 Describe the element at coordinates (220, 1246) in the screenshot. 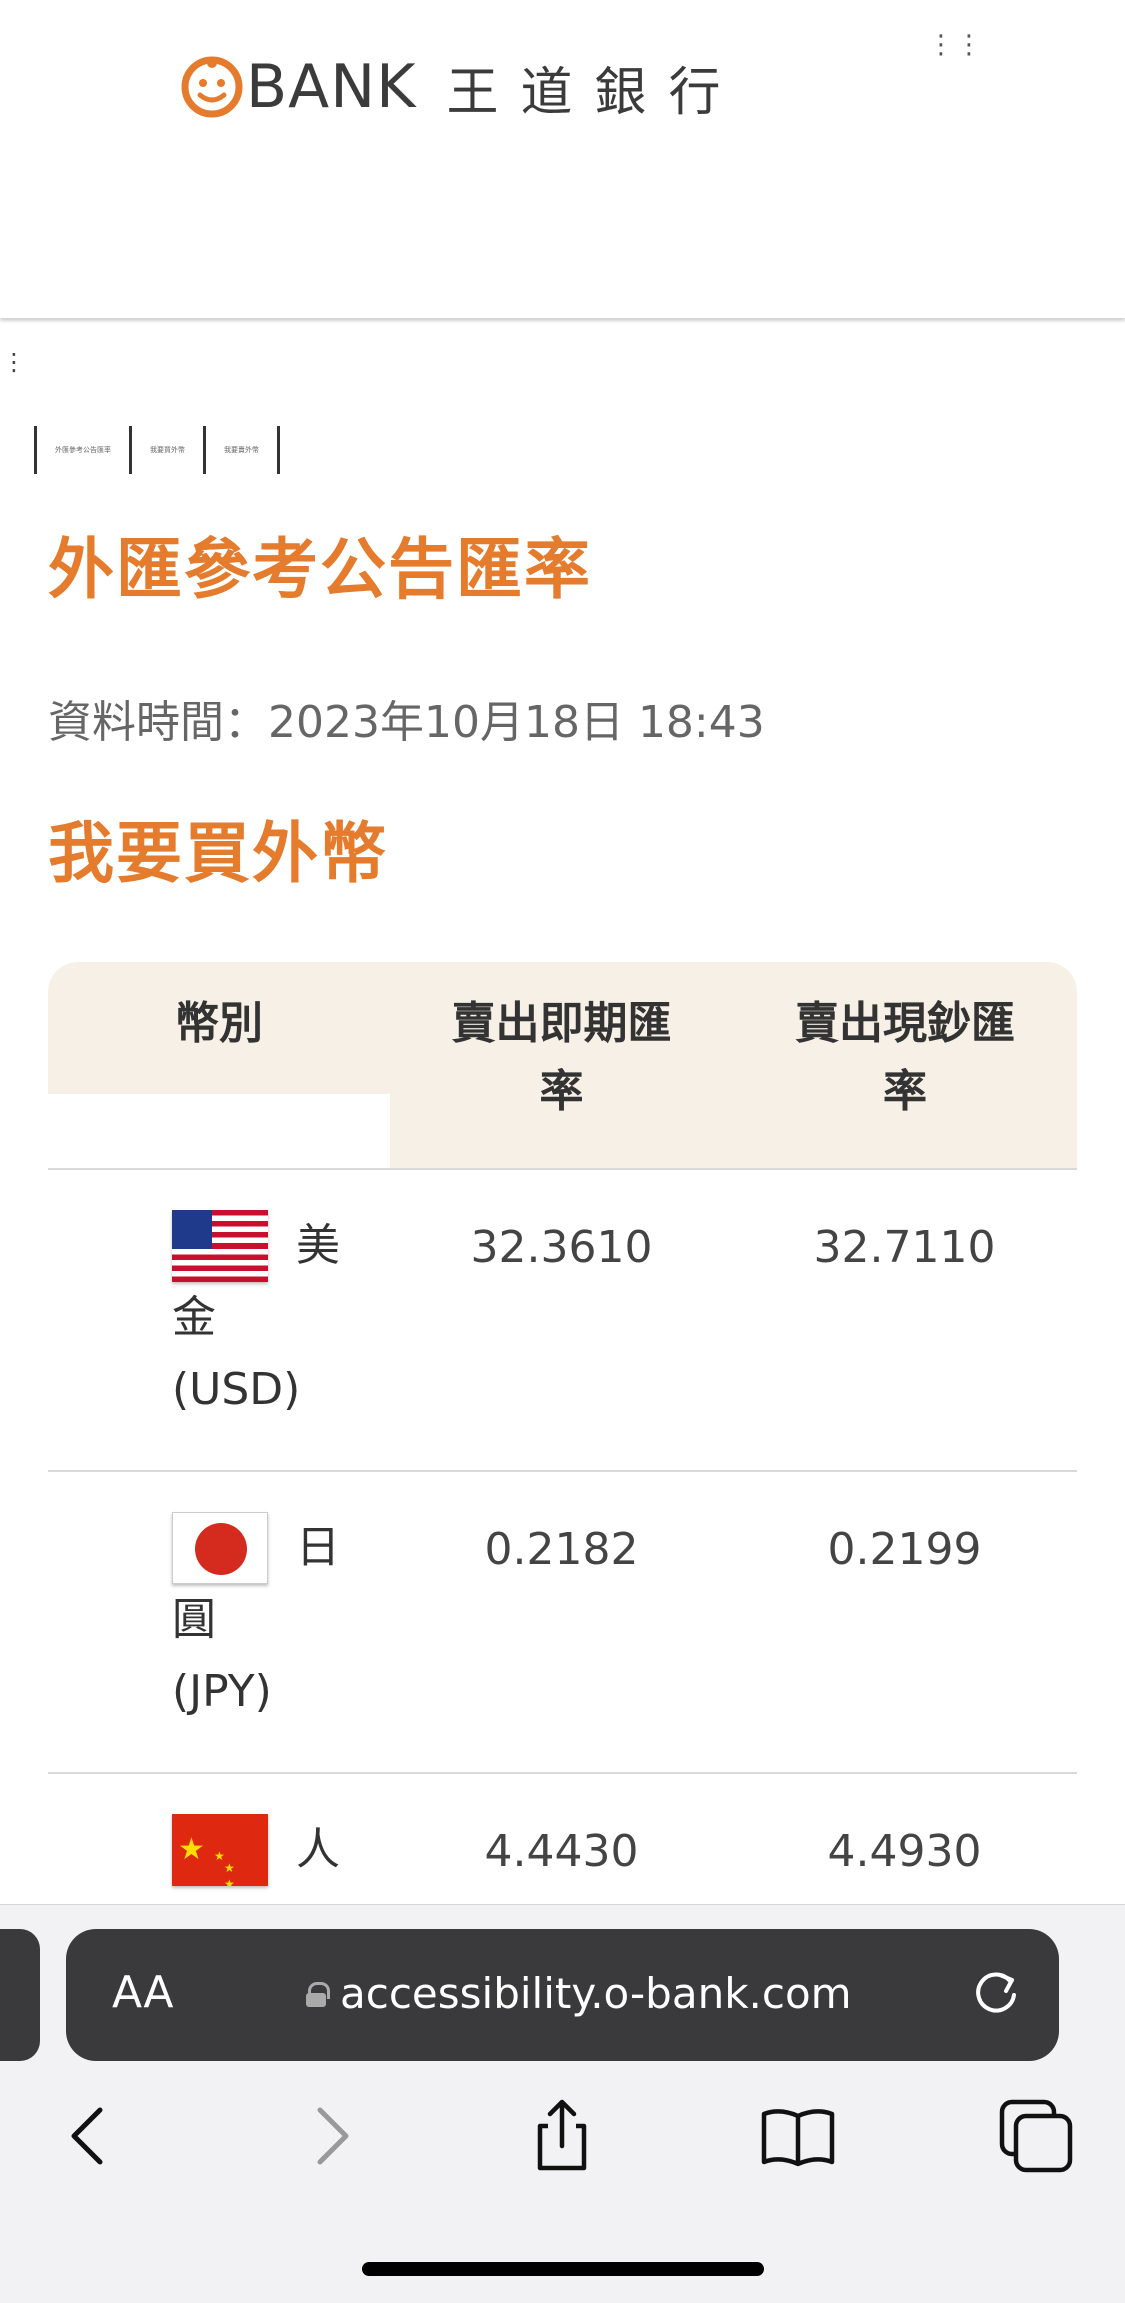

I see `us-flag-icon` at that location.